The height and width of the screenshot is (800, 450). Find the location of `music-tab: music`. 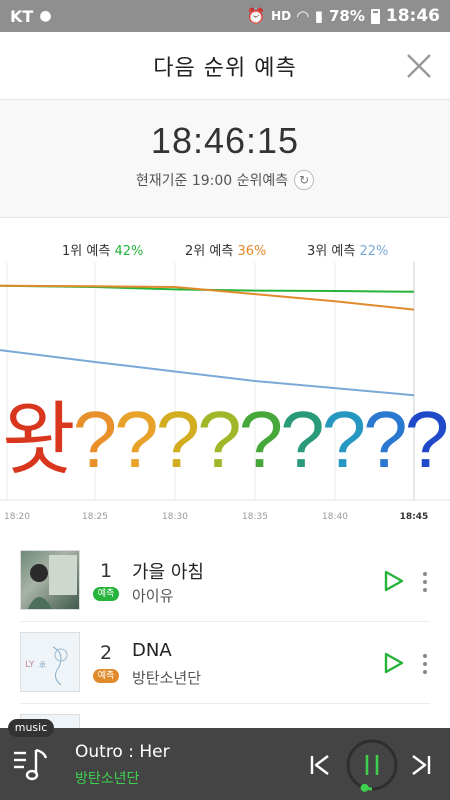

music-tab: music is located at coordinates (31, 728).